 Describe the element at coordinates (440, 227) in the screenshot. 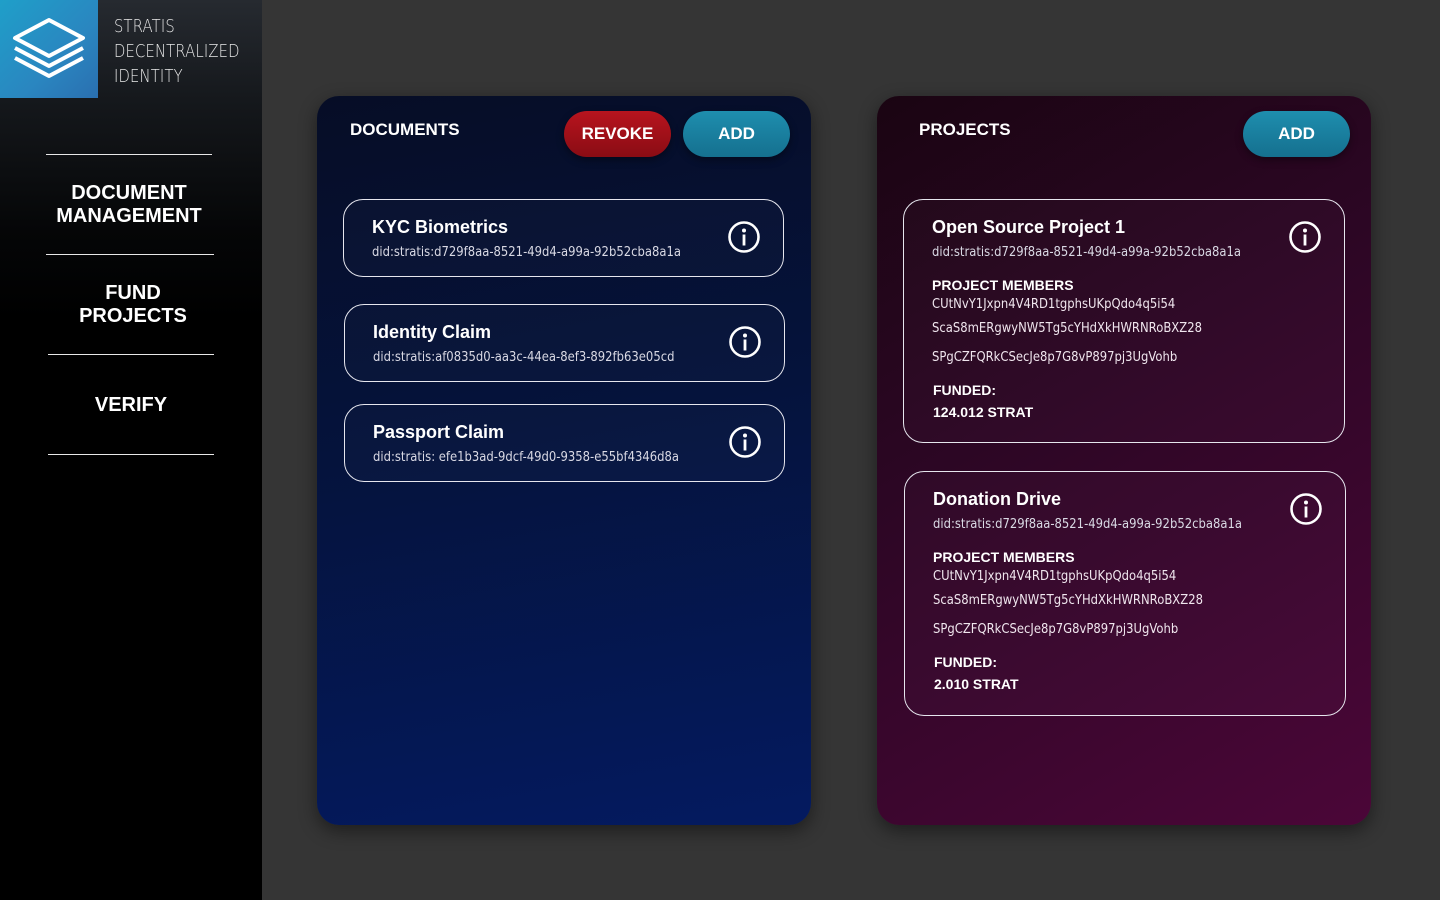

I see `document-title: KYC Biometrics` at that location.